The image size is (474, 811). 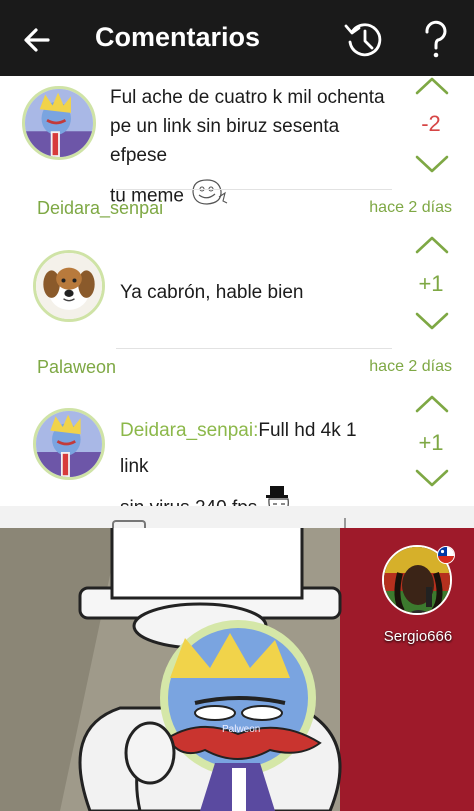 I want to click on comment-score: -2, so click(x=431, y=123).